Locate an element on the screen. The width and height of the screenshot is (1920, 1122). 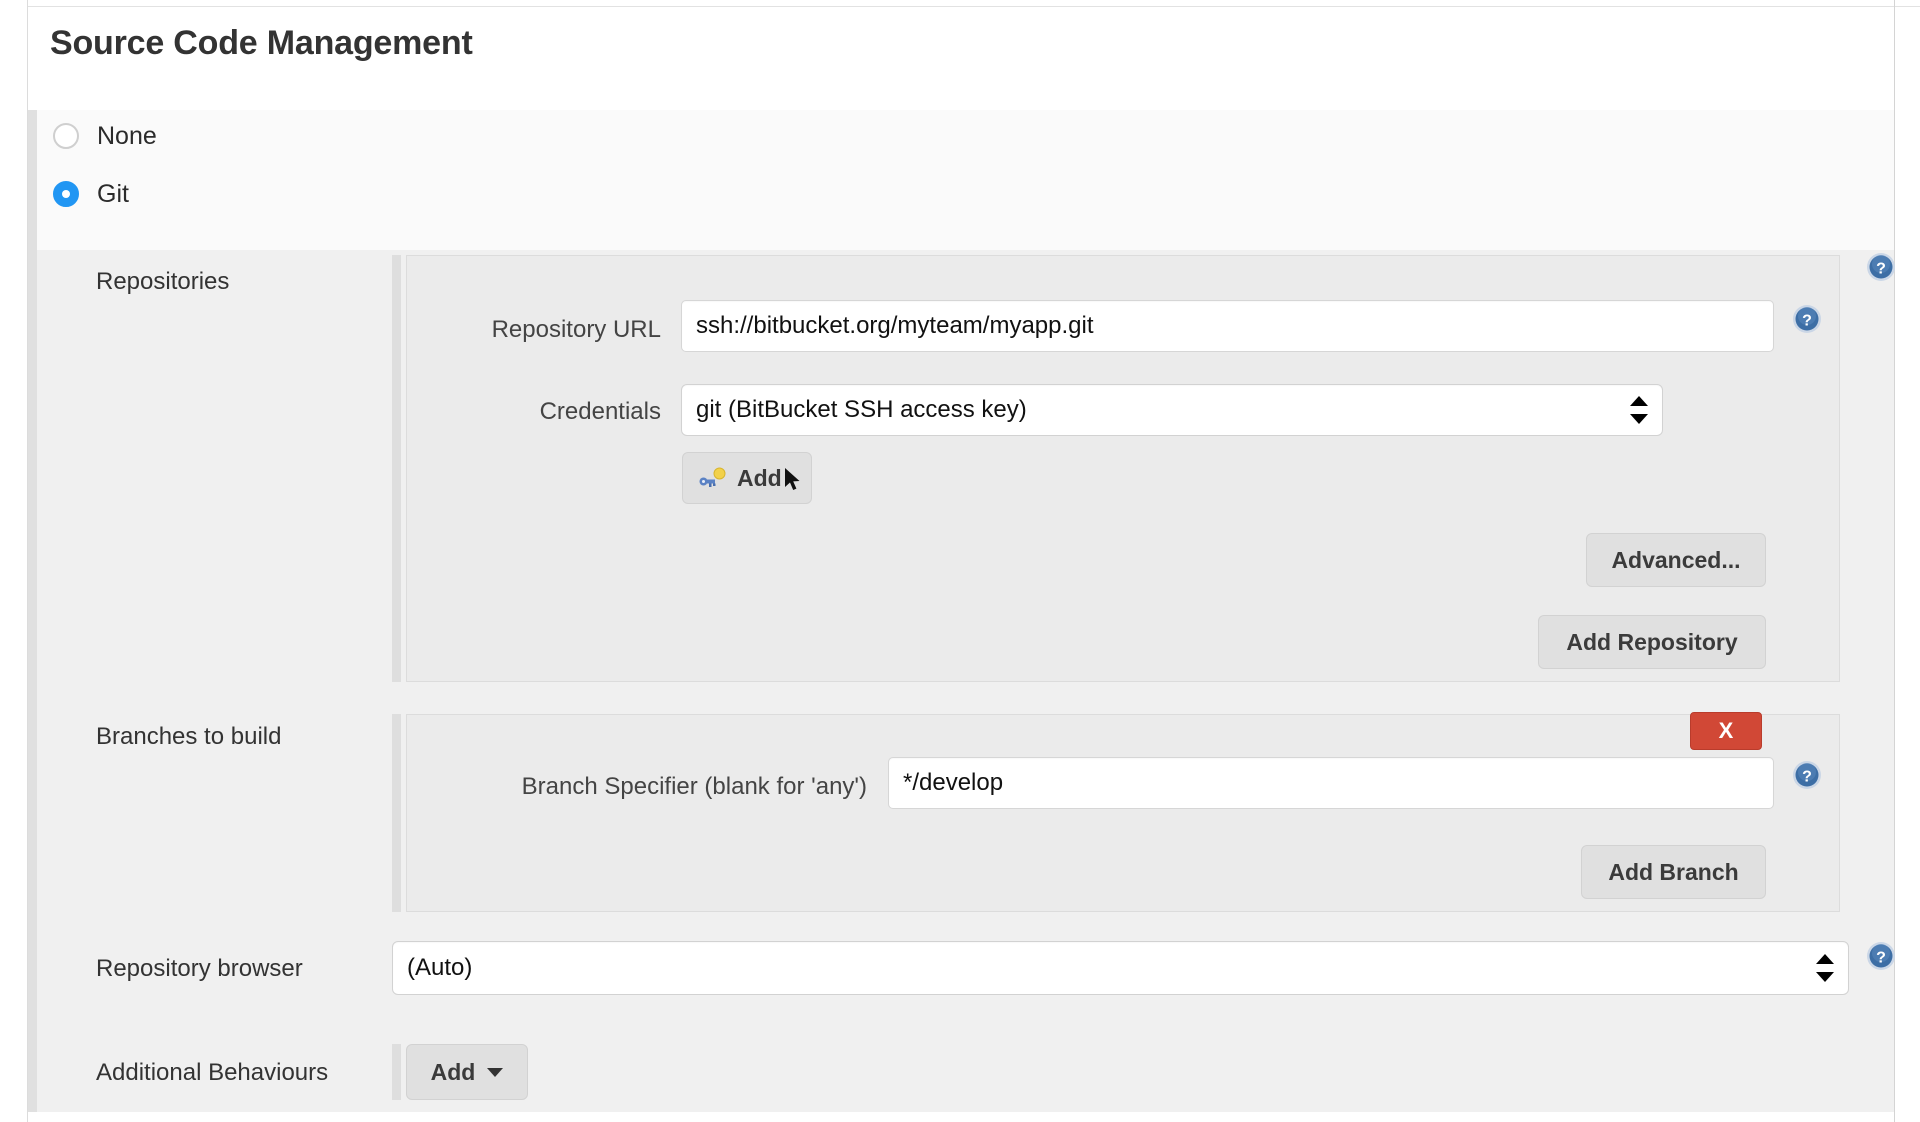
scm-choice-panel is located at coordinates (961, 180).